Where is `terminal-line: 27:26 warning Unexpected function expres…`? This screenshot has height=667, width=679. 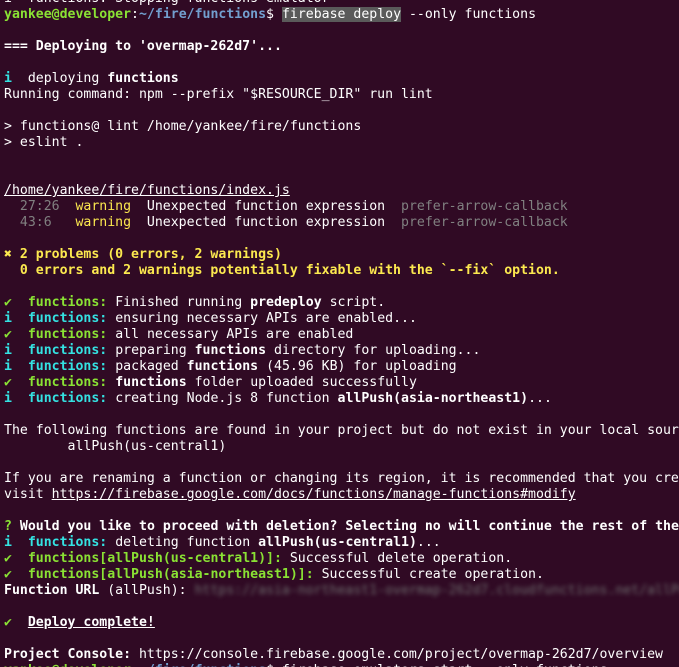
terminal-line: 27:26 warning Unexpected function expres… is located at coordinates (341, 207).